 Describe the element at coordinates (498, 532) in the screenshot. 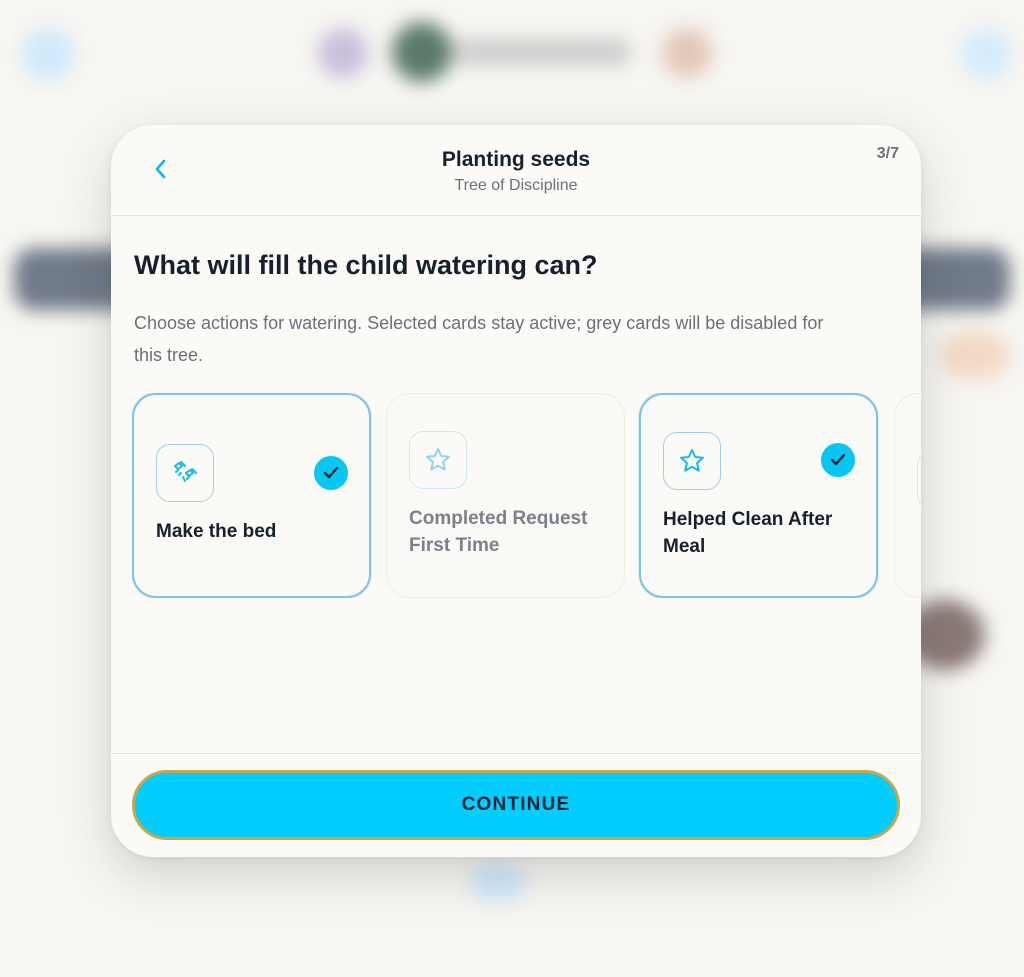

I see `card-label: Completed Request First Time` at that location.